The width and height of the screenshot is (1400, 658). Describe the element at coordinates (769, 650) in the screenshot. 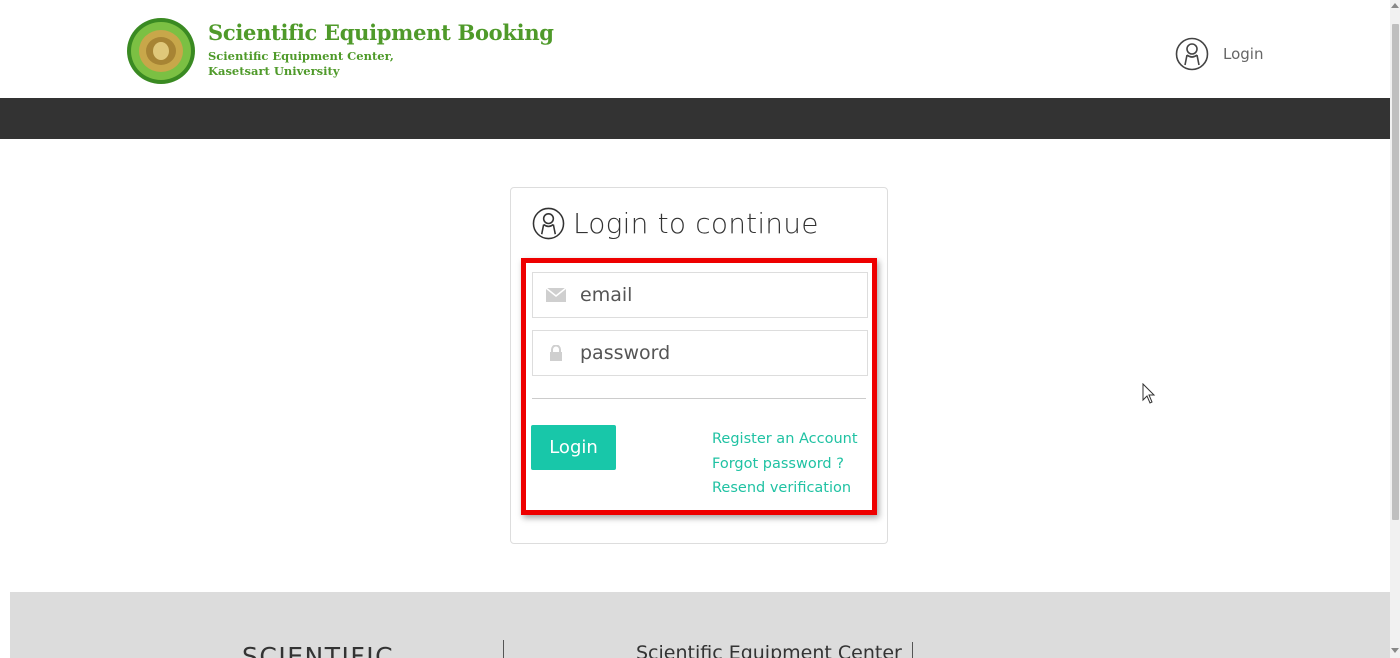

I see `footer-center-text: Scientific Equipment Center` at that location.